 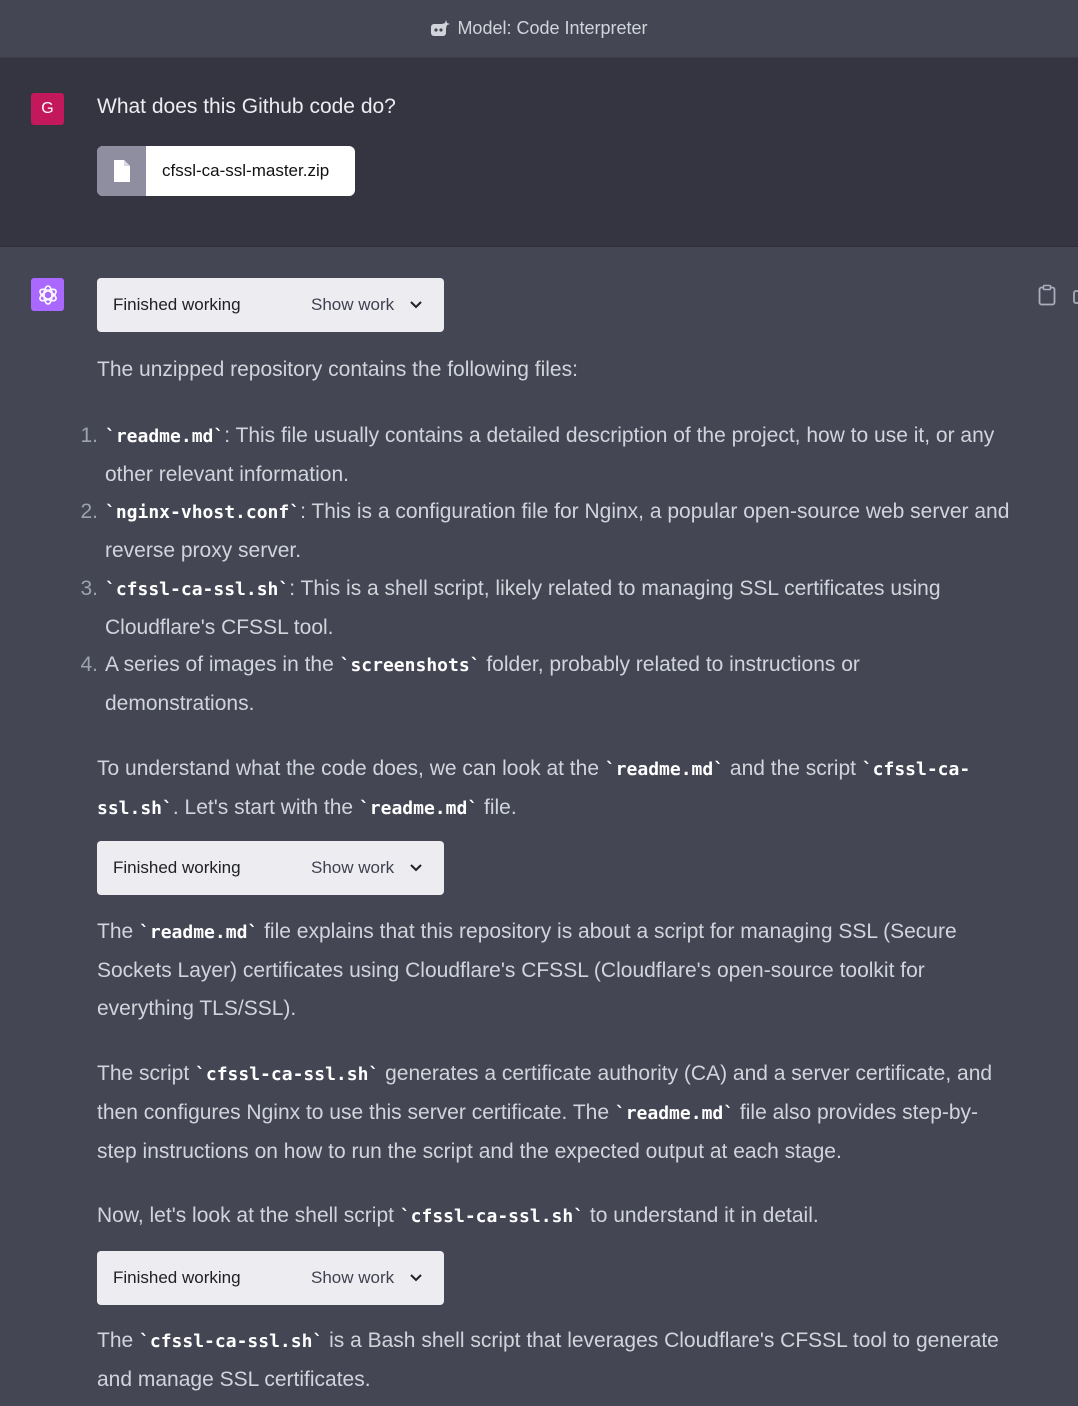 I want to click on work-toggle-2: Finished working Show work, so click(x=270, y=868).